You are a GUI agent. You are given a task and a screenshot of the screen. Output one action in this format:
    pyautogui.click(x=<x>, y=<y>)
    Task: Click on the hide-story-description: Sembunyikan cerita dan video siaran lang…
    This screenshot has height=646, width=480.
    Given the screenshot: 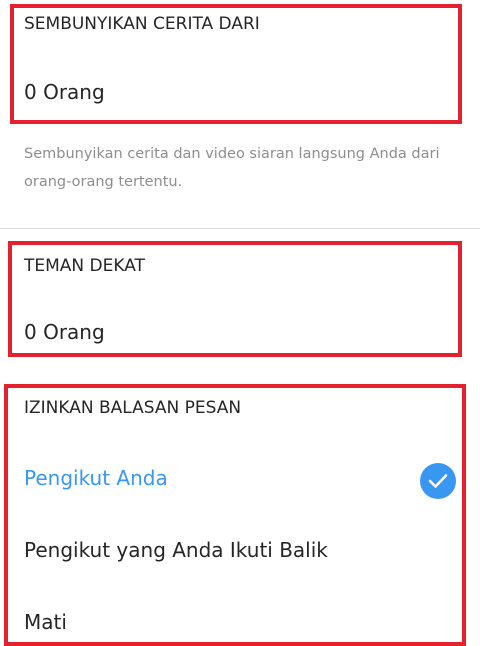 What is the action you would take?
    pyautogui.click(x=232, y=168)
    